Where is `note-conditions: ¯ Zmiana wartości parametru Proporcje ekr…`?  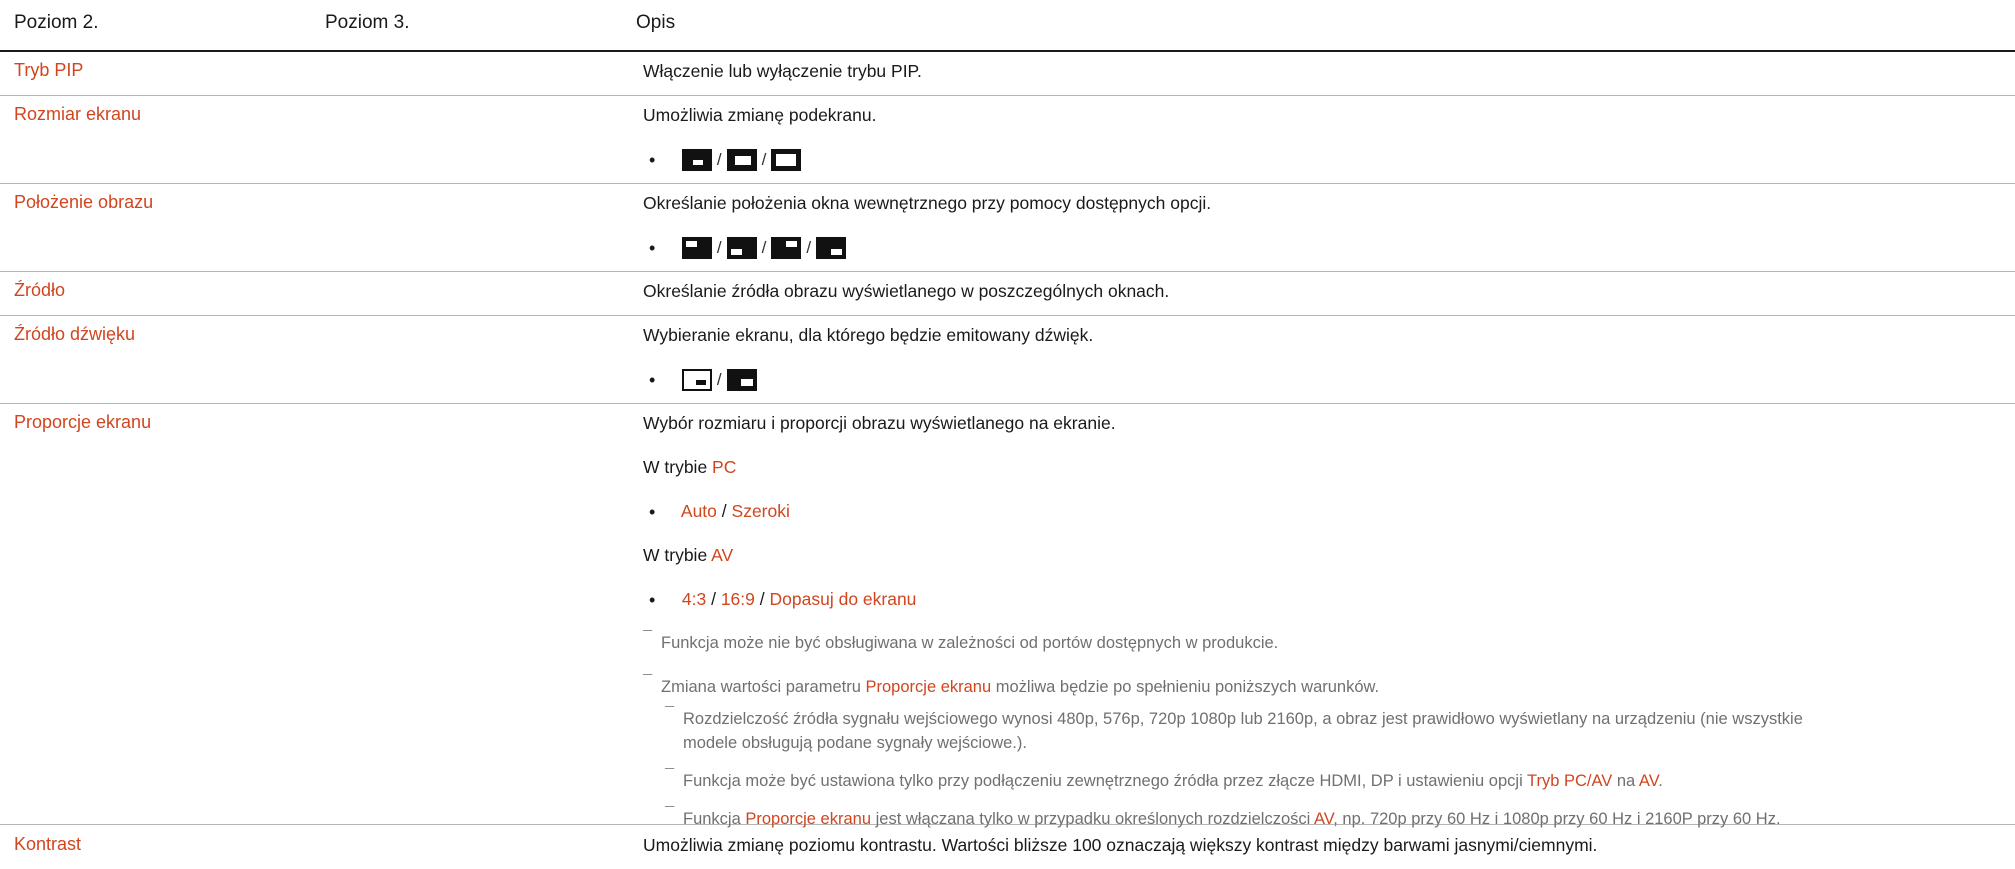
note-conditions: ¯ Zmiana wartości parametru Proporcje ekr… is located at coordinates (1011, 684).